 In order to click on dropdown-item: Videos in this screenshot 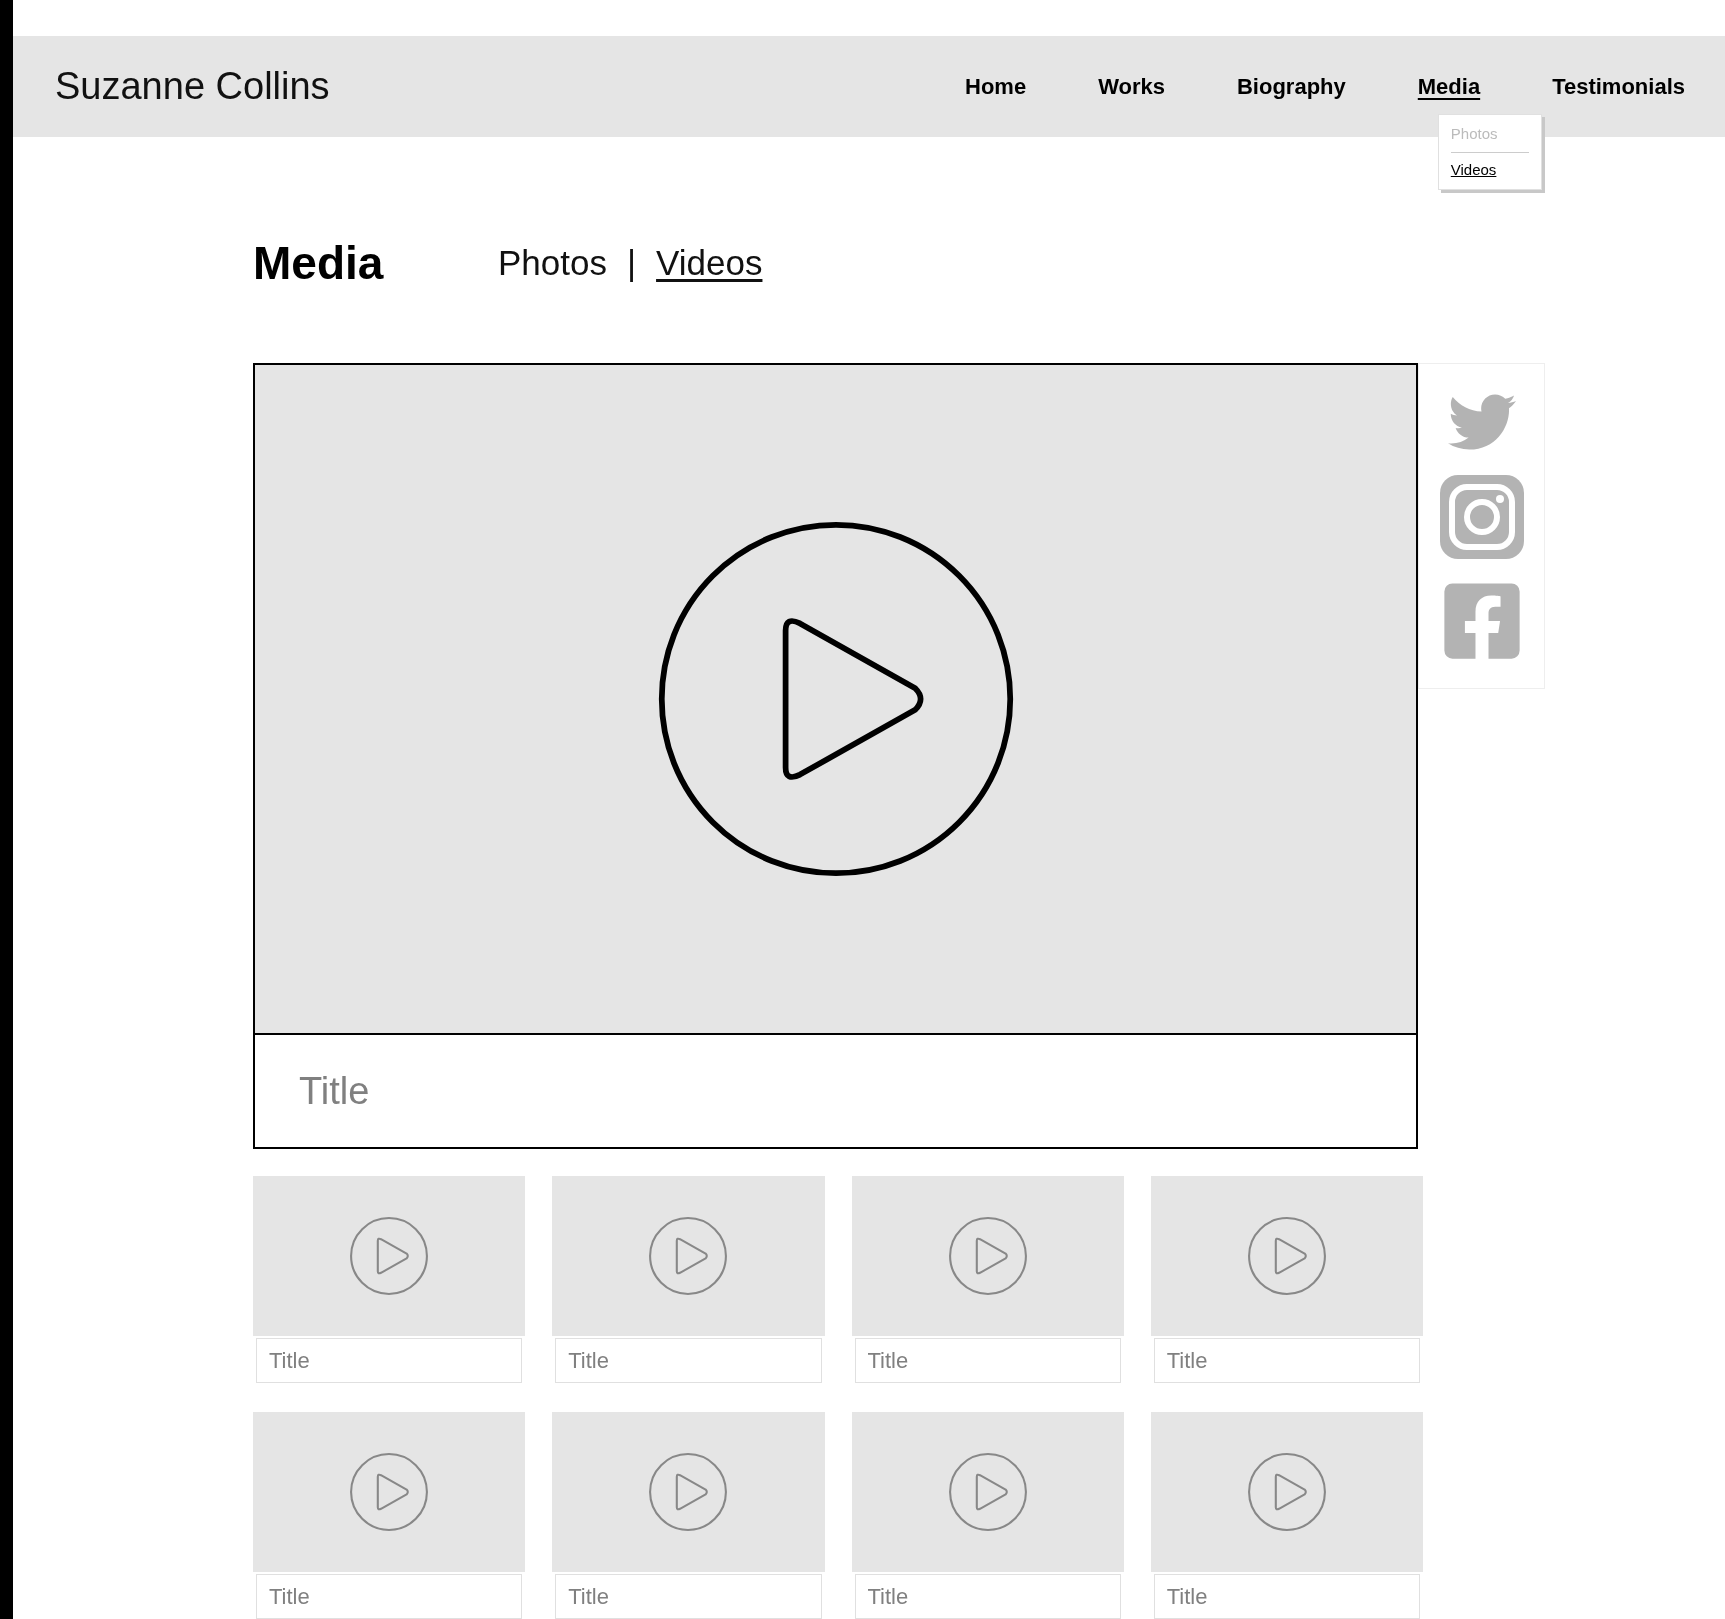, I will do `click(1489, 169)`.